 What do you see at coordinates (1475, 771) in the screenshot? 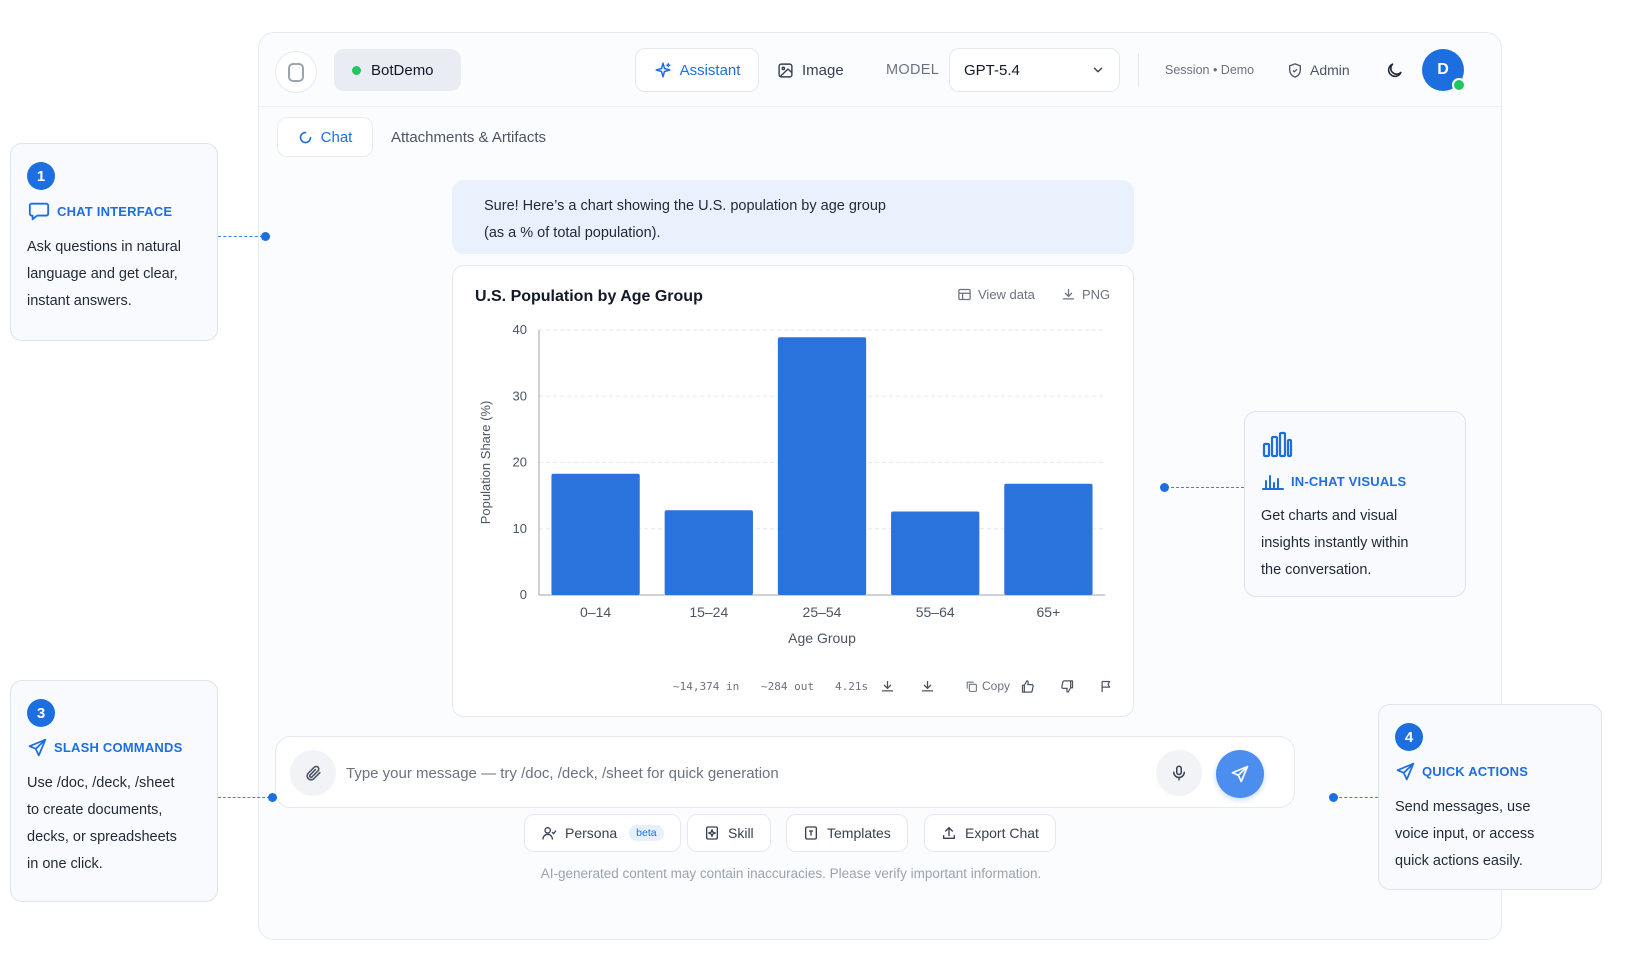
I see `callout-title-text: QUICK ACTIONS` at bounding box center [1475, 771].